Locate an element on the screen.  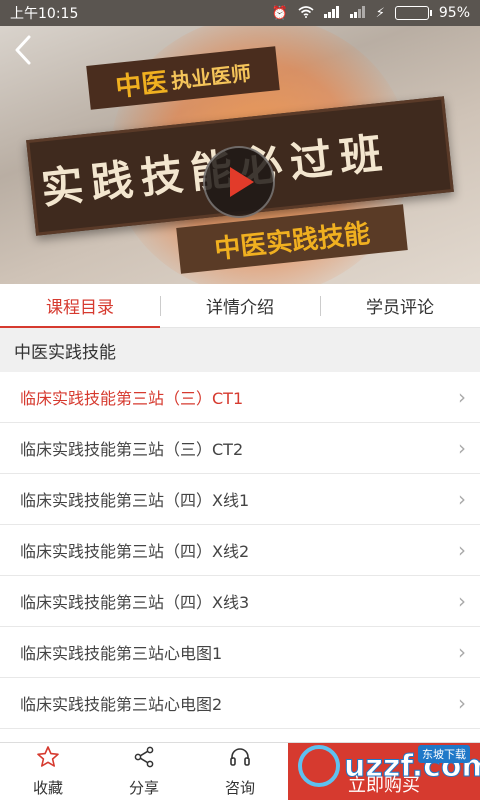
play-button is located at coordinates (239, 182).